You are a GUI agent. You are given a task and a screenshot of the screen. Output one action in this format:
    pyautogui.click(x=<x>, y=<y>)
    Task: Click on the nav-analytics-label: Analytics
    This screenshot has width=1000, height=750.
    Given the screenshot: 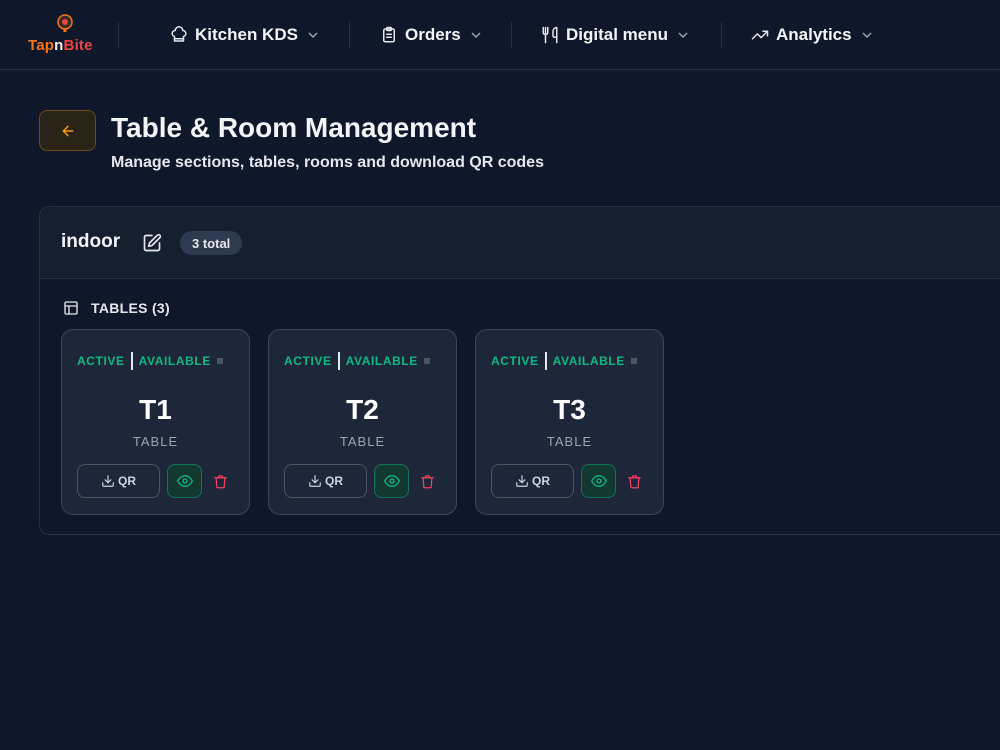 What is the action you would take?
    pyautogui.click(x=814, y=34)
    